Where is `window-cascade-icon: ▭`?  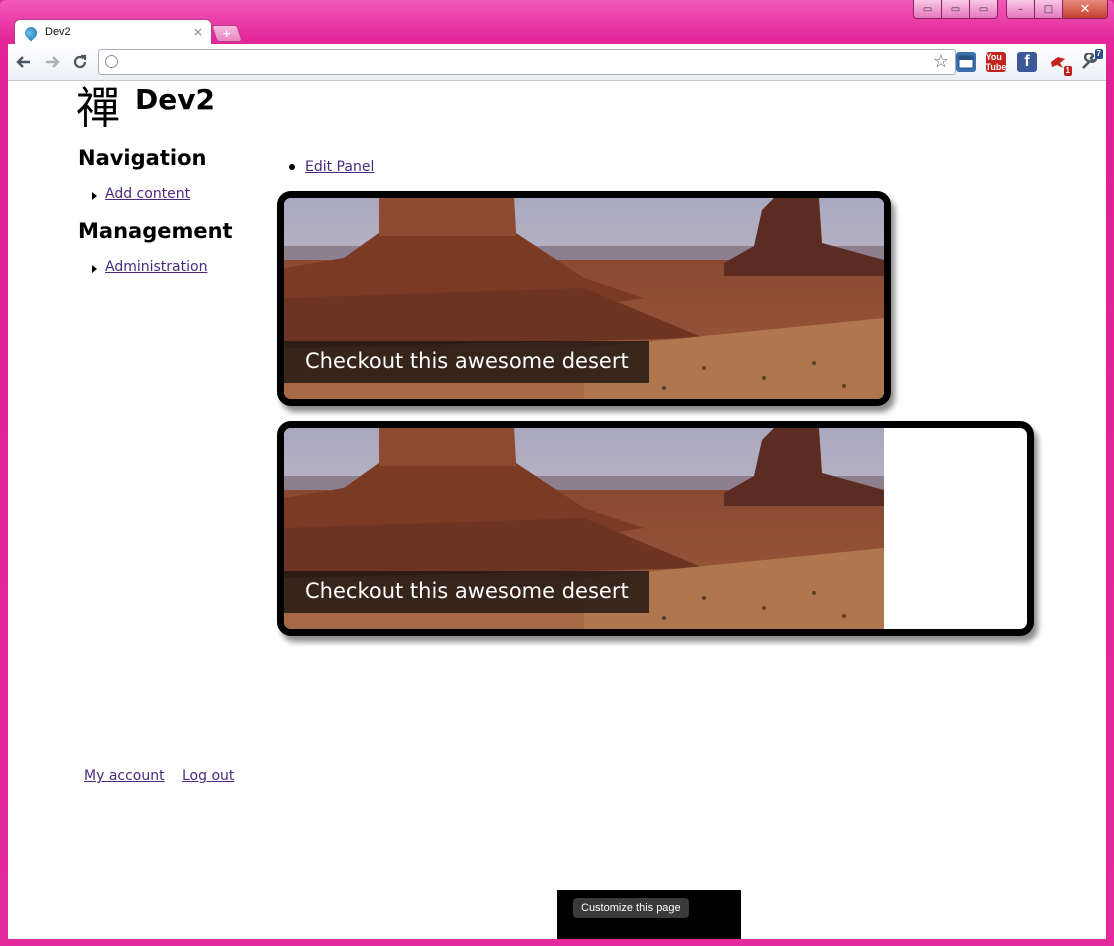 window-cascade-icon: ▭ is located at coordinates (956, 9).